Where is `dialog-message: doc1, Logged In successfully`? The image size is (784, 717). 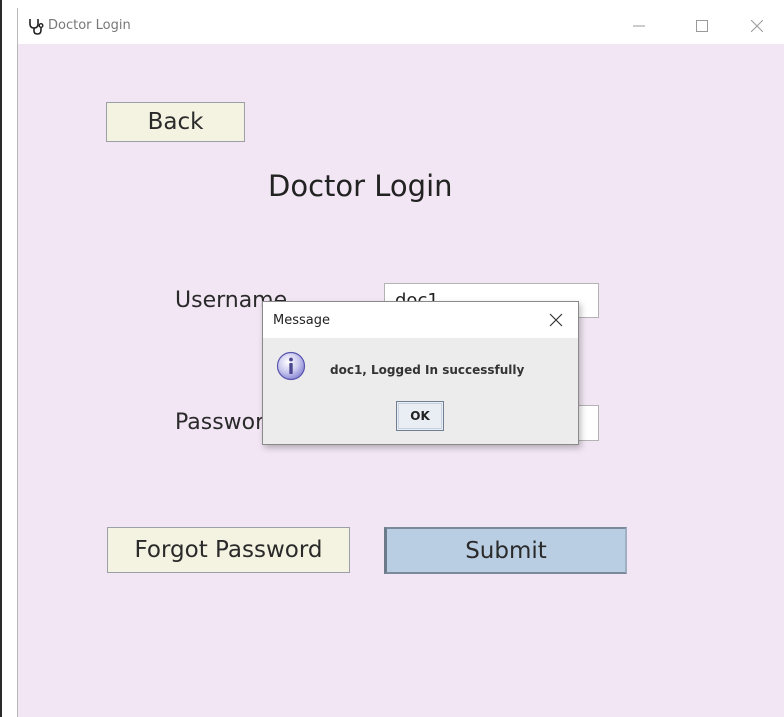
dialog-message: doc1, Logged In successfully is located at coordinates (427, 370).